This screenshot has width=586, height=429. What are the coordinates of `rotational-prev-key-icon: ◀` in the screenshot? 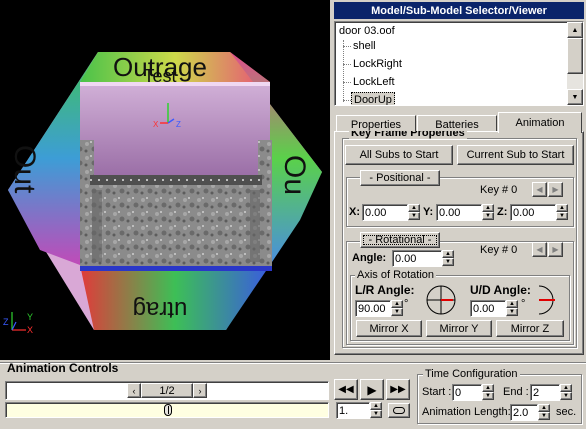 It's located at (539, 249).